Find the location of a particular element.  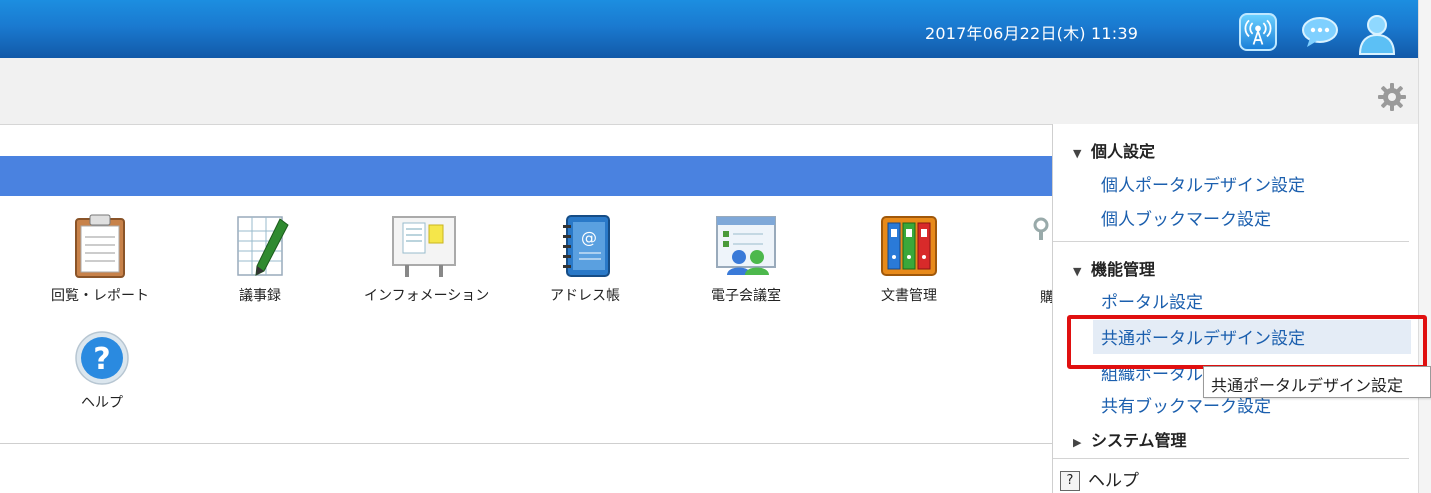

minutes-icon is located at coordinates (263, 246).